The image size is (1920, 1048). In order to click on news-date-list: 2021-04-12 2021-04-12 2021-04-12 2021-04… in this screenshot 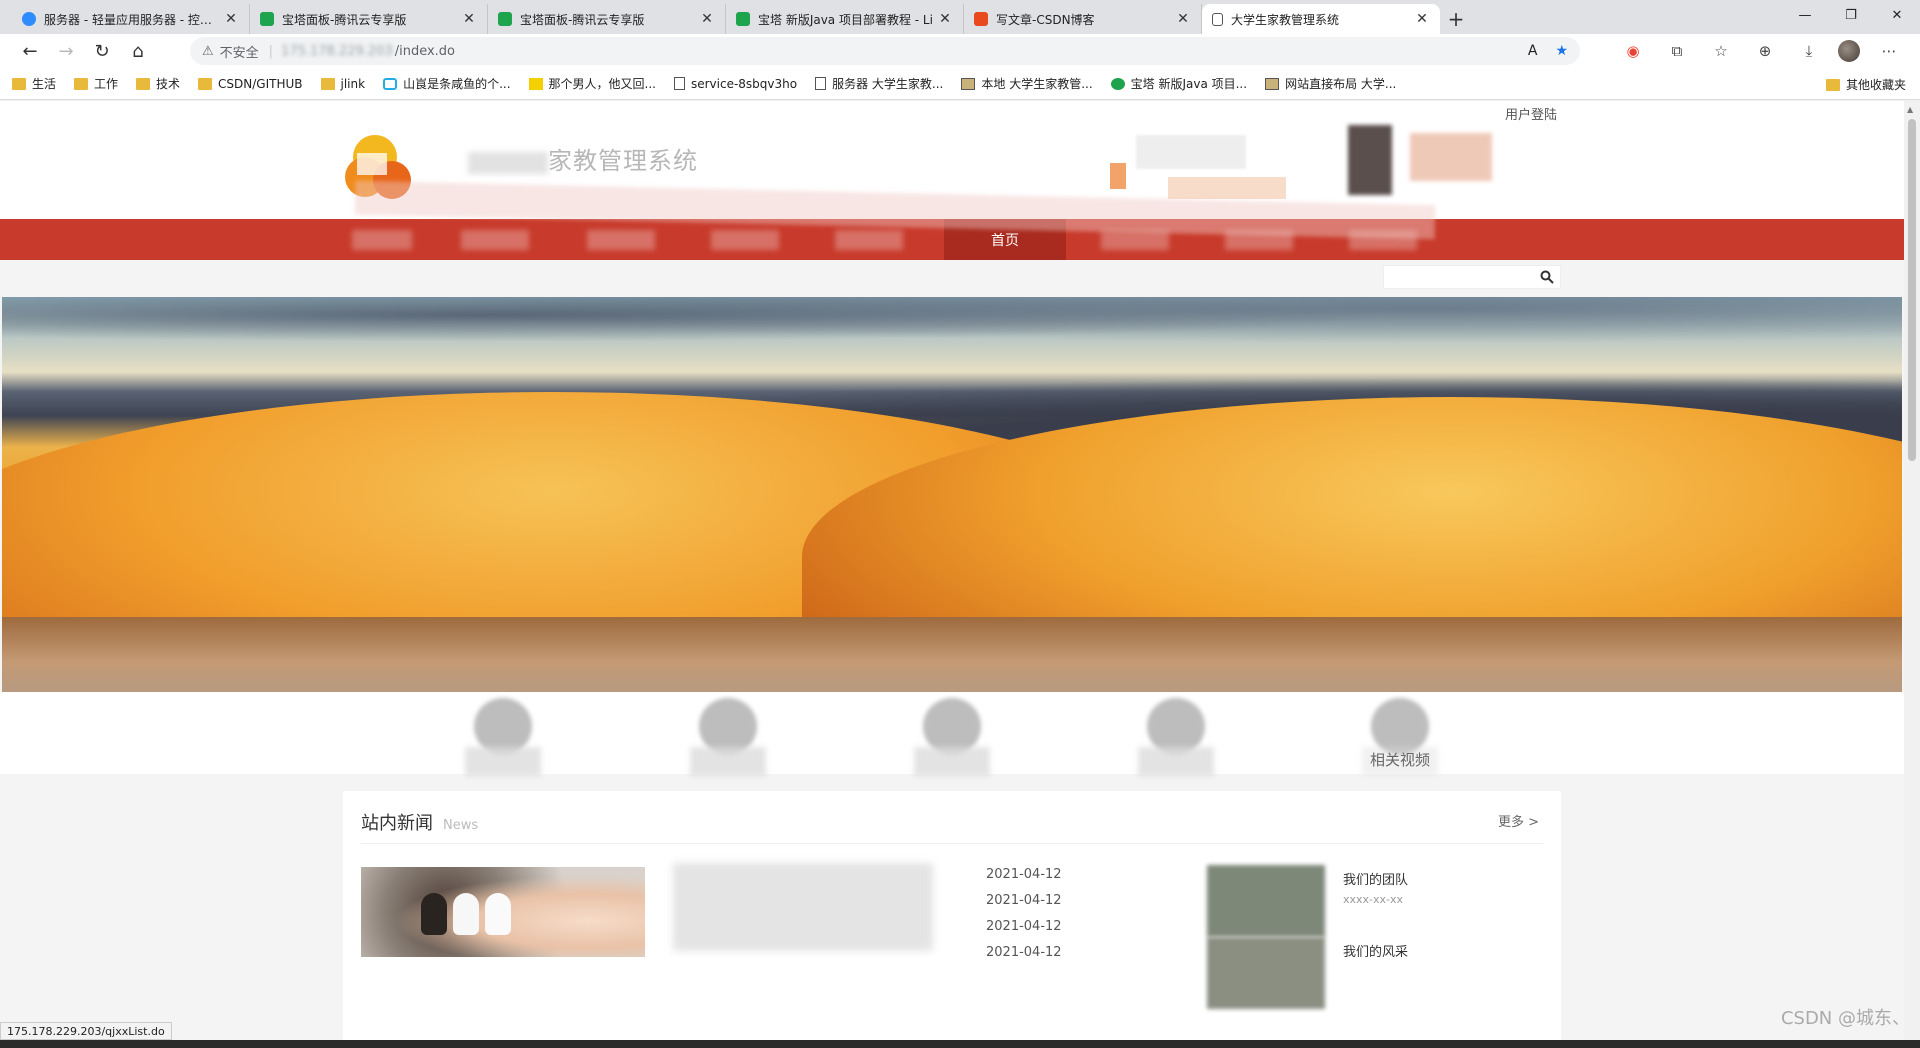, I will do `click(1024, 916)`.